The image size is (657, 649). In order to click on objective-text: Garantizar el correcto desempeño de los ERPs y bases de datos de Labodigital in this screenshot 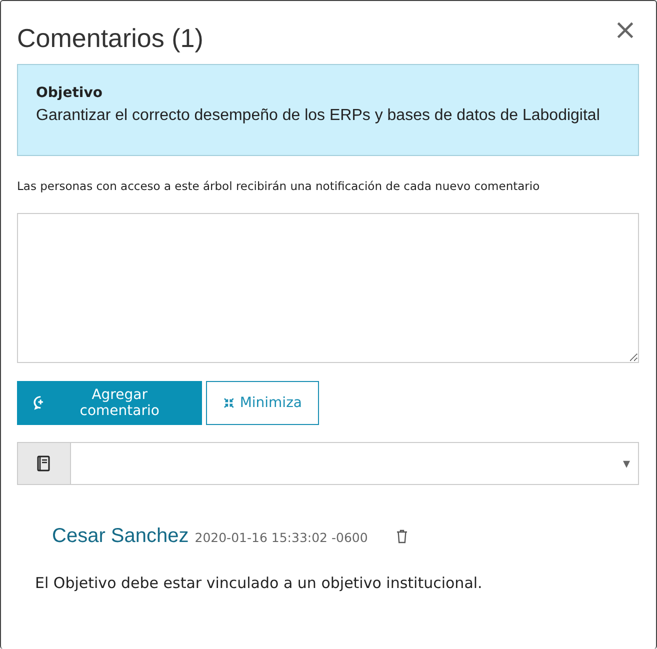, I will do `click(318, 116)`.